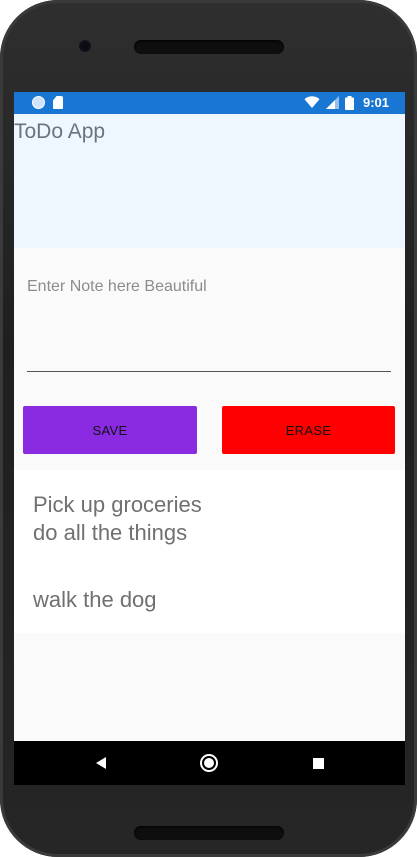 The width and height of the screenshot is (417, 857). I want to click on back-icon, so click(101, 763).